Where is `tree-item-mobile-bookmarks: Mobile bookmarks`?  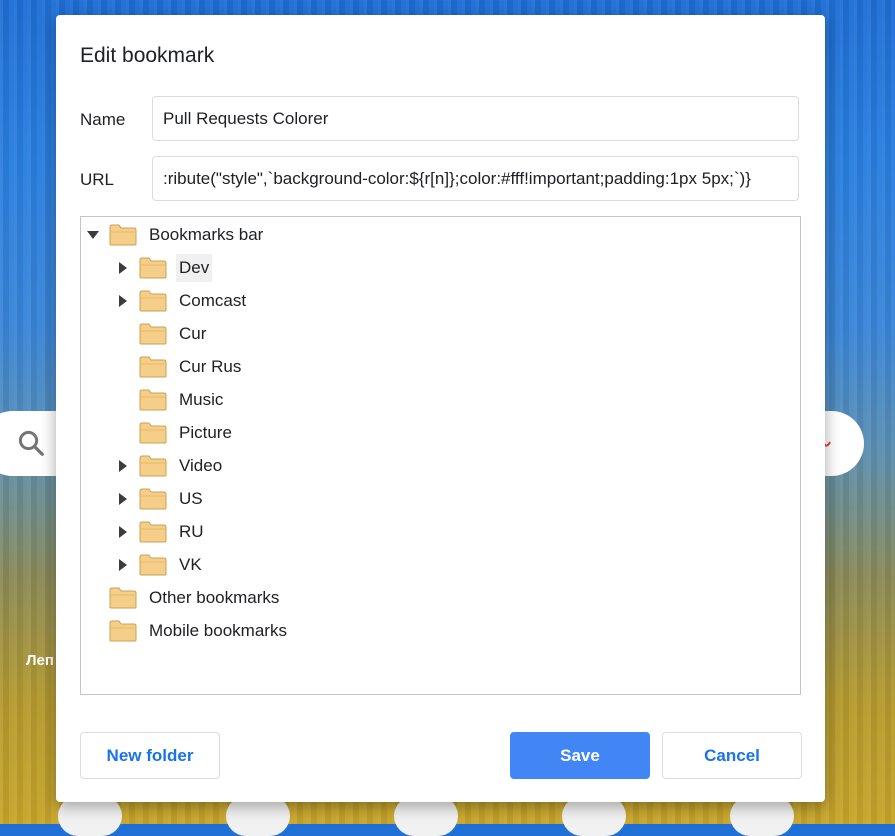
tree-item-mobile-bookmarks: Mobile bookmarks is located at coordinates (187, 630).